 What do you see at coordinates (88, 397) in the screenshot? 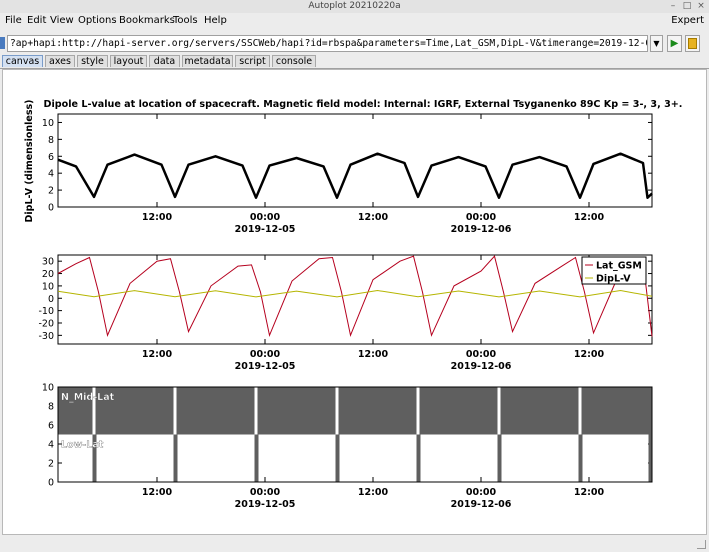
I see `band-label-upper: N_Mid-Lat` at bounding box center [88, 397].